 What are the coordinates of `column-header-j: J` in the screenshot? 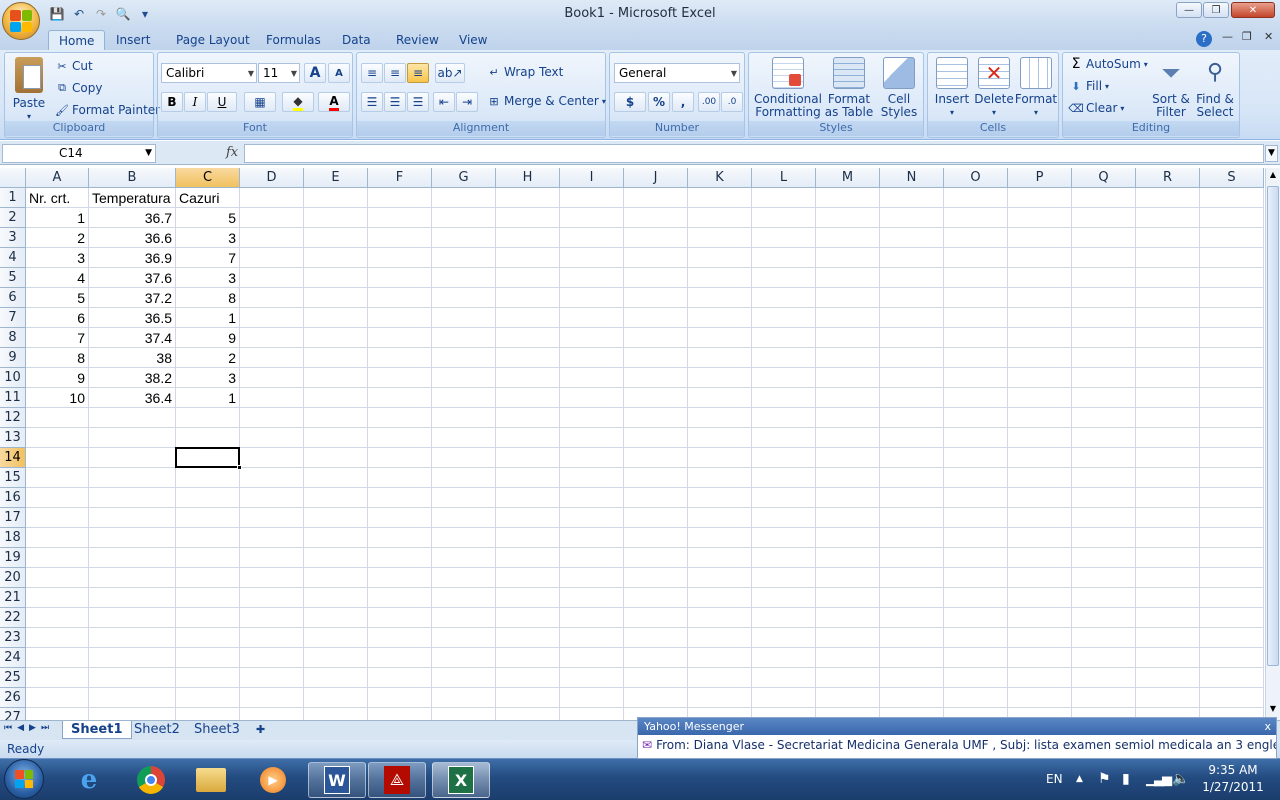 It's located at (656, 178).